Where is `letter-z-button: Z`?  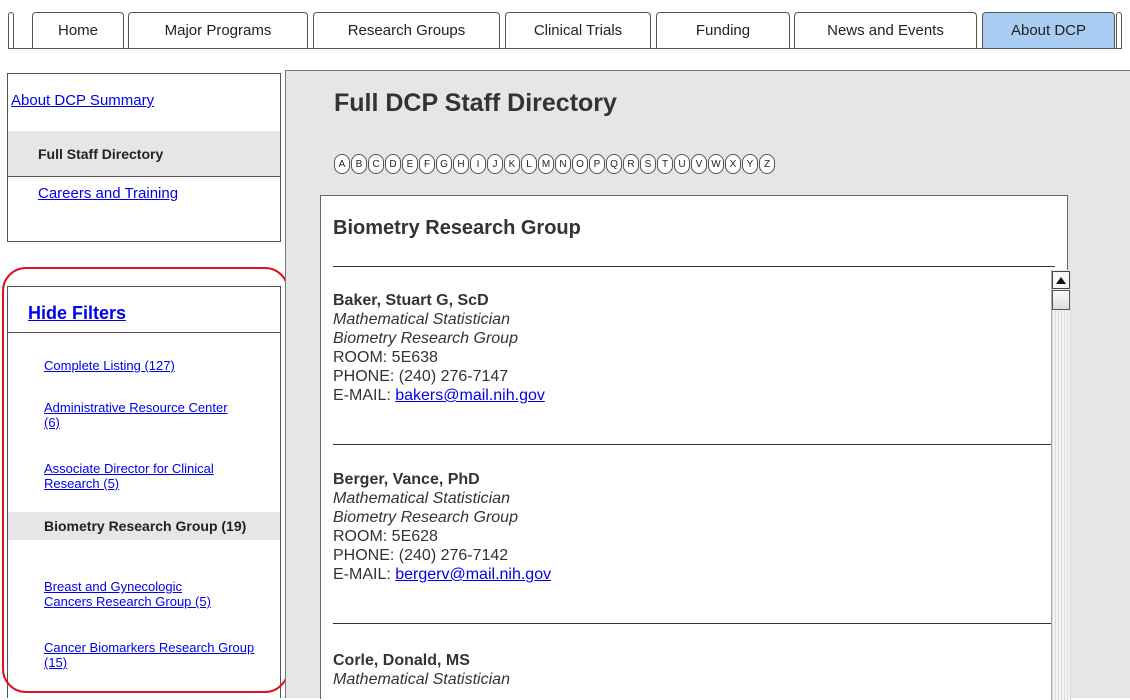 letter-z-button: Z is located at coordinates (767, 164).